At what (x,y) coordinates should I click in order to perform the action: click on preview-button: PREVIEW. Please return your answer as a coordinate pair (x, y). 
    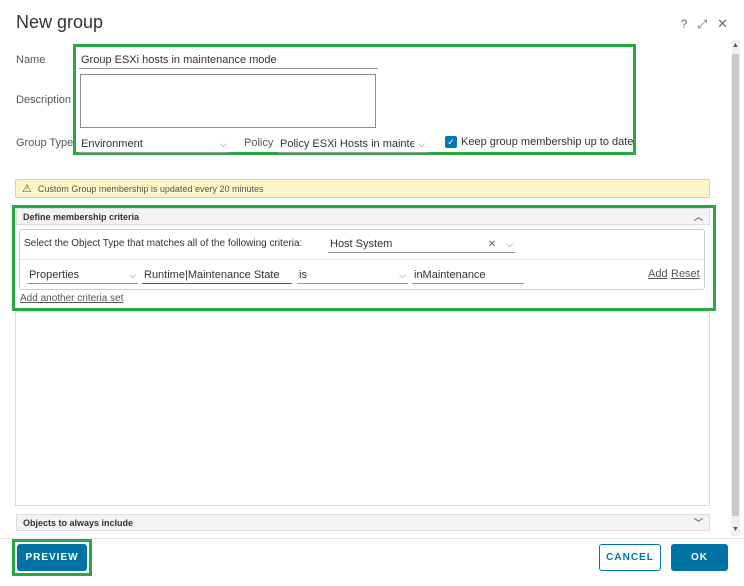
    Looking at the image, I should click on (52, 557).